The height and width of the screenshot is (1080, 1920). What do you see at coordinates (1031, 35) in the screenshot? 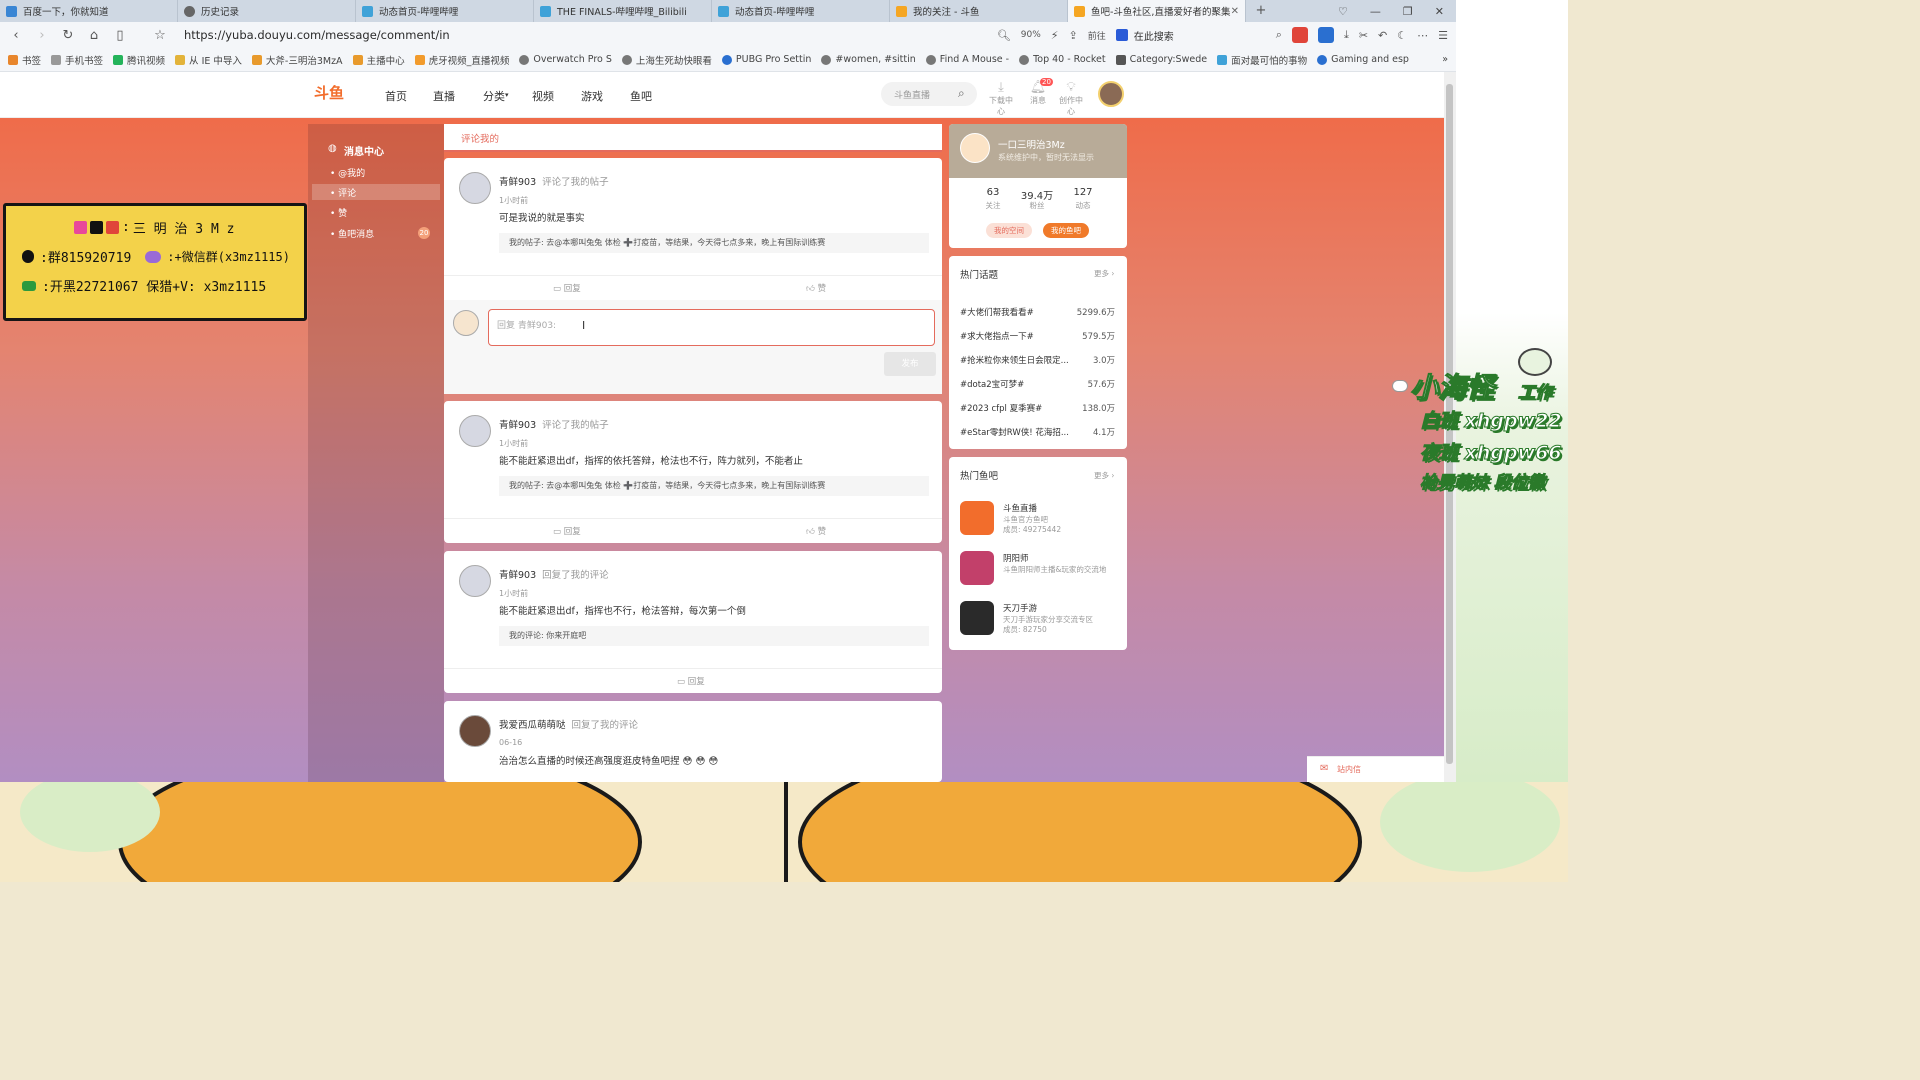
I see `zoom-level: 90%` at bounding box center [1031, 35].